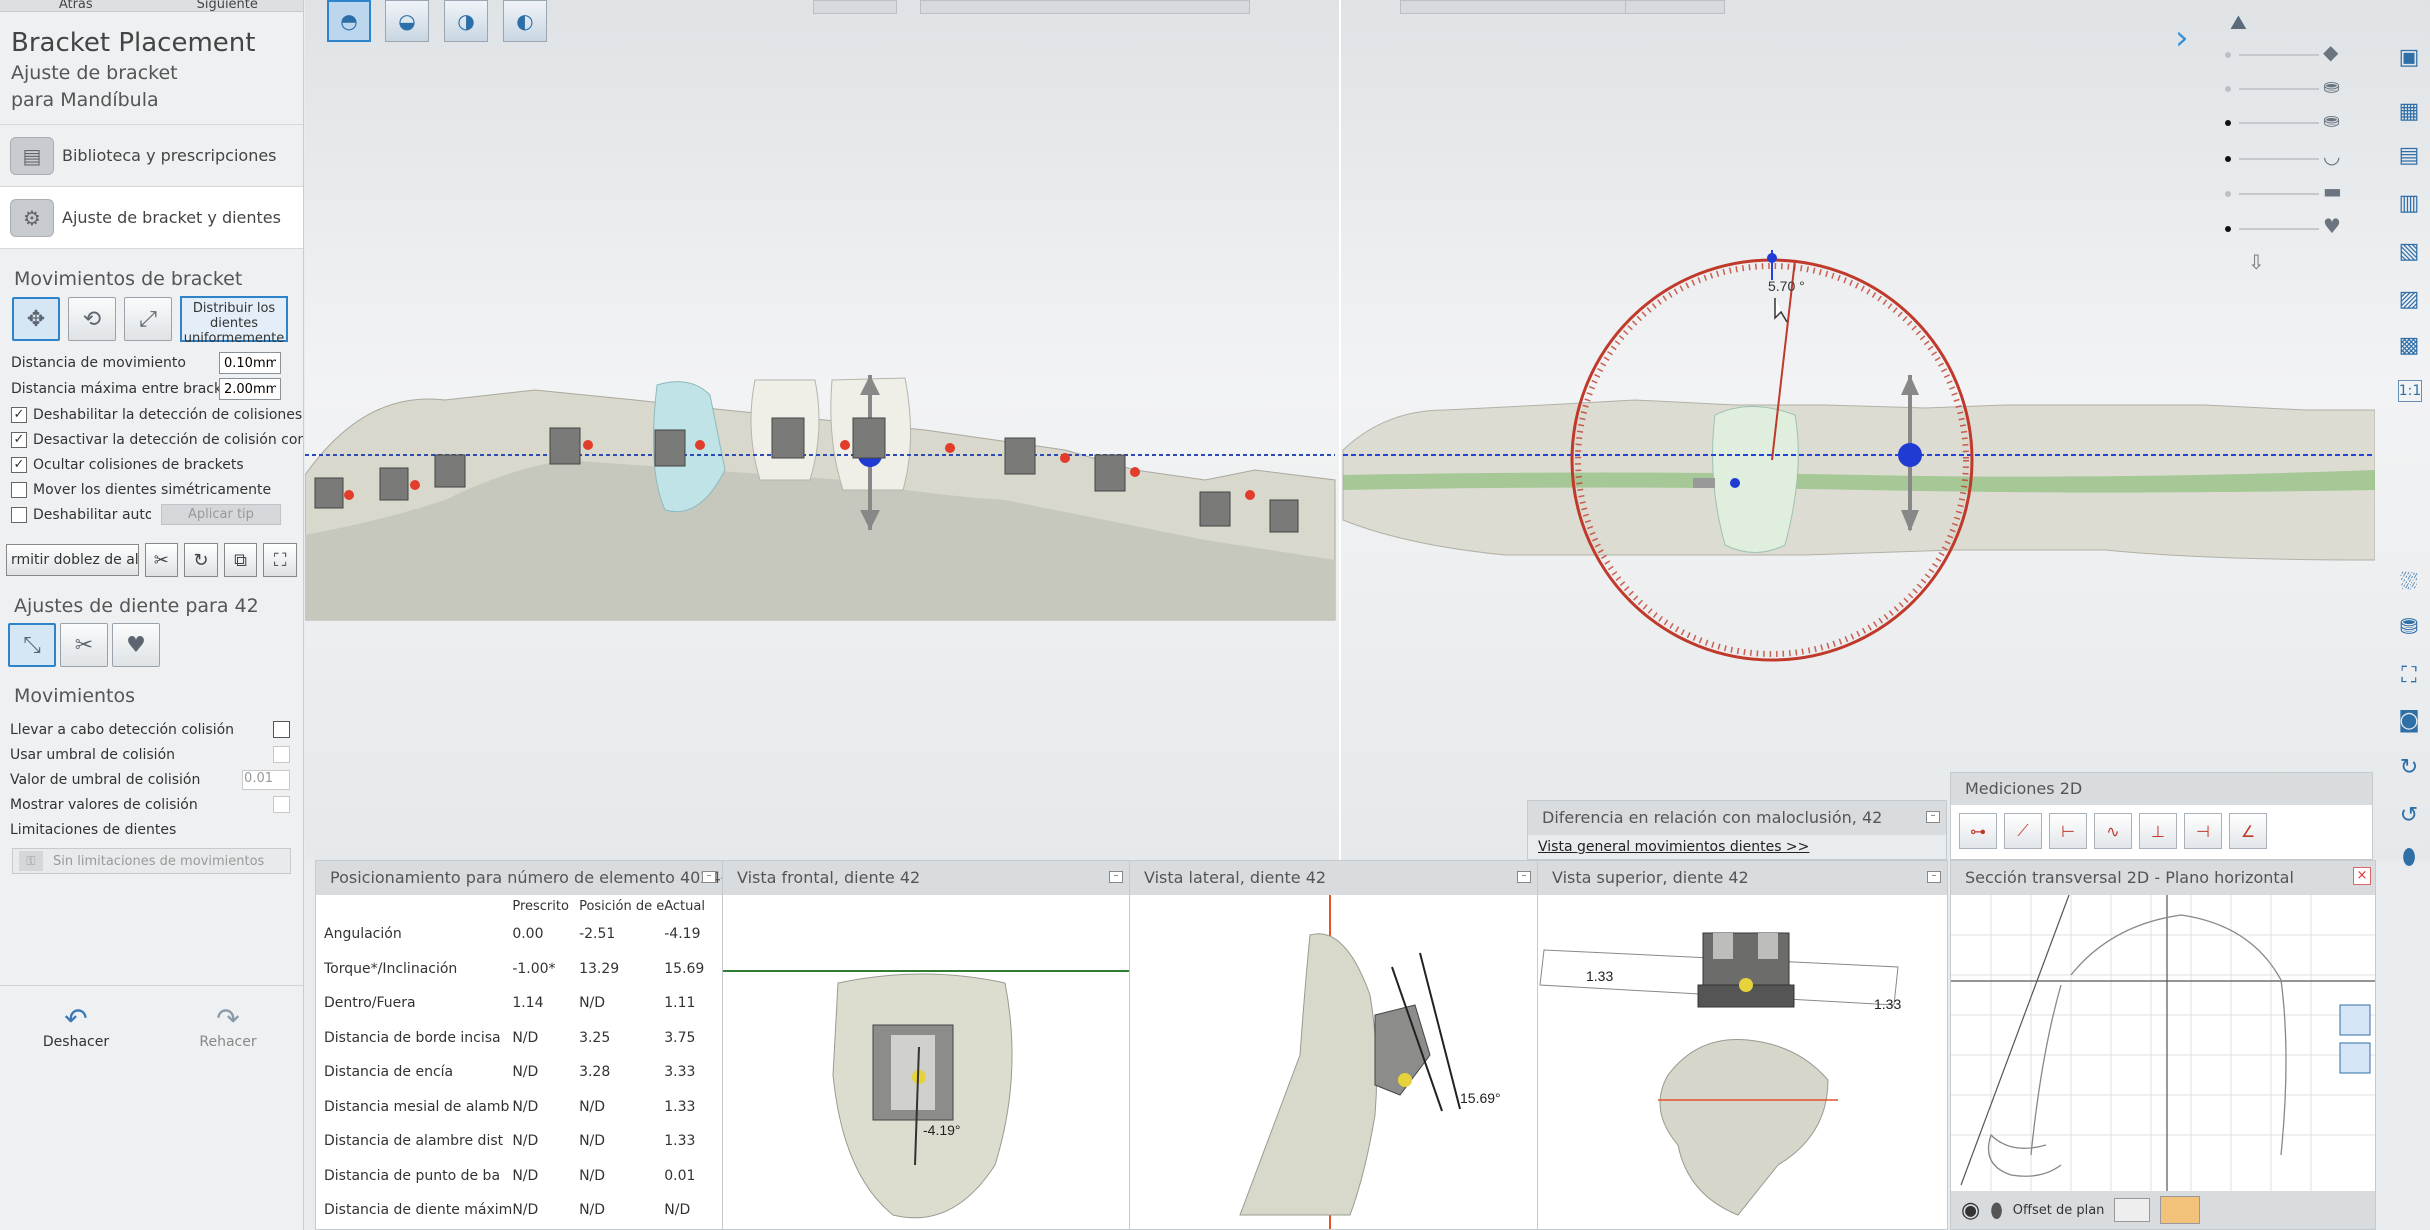 This screenshot has height=1230, width=2430. I want to click on bracket-attach-icon: ⛶, so click(280, 560).